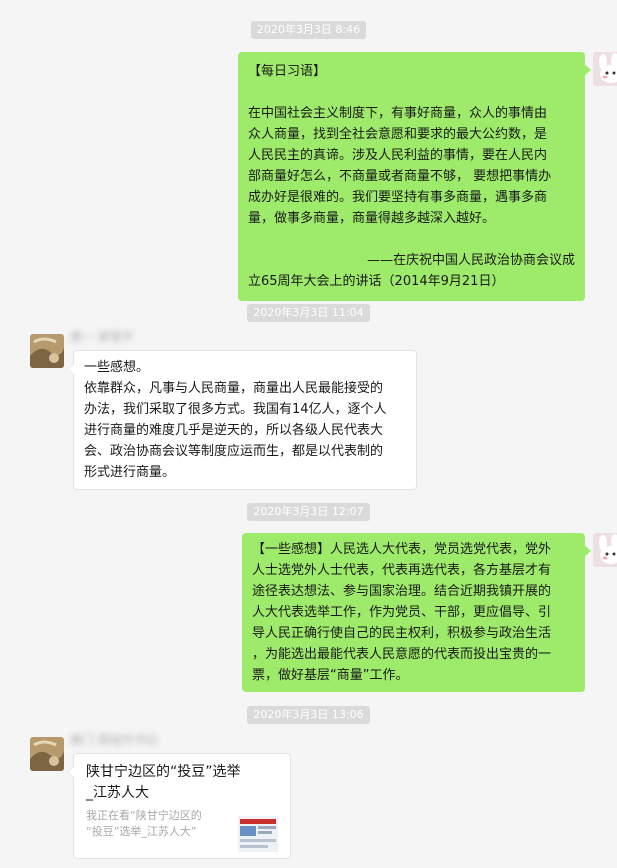  Describe the element at coordinates (376, 281) in the screenshot. I see `message-line: 立65周年大会上的讲话（2014年9月21日）` at that location.